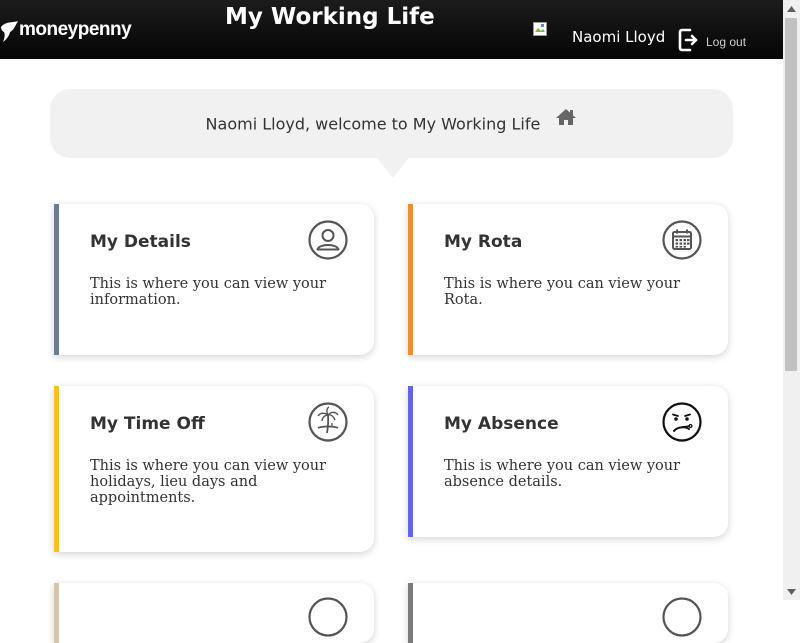  I want to click on bird-logo-icon, so click(9, 31).